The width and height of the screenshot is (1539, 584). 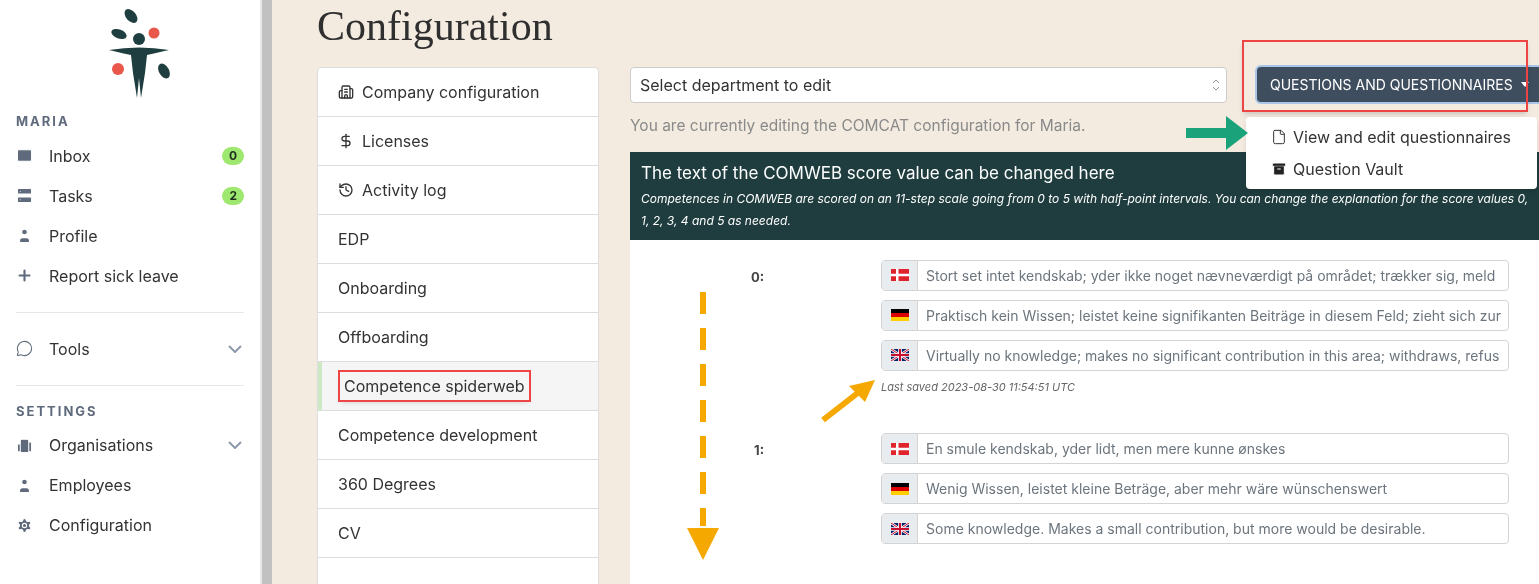 I want to click on callout-arrow-drawing, so click(x=1217, y=133).